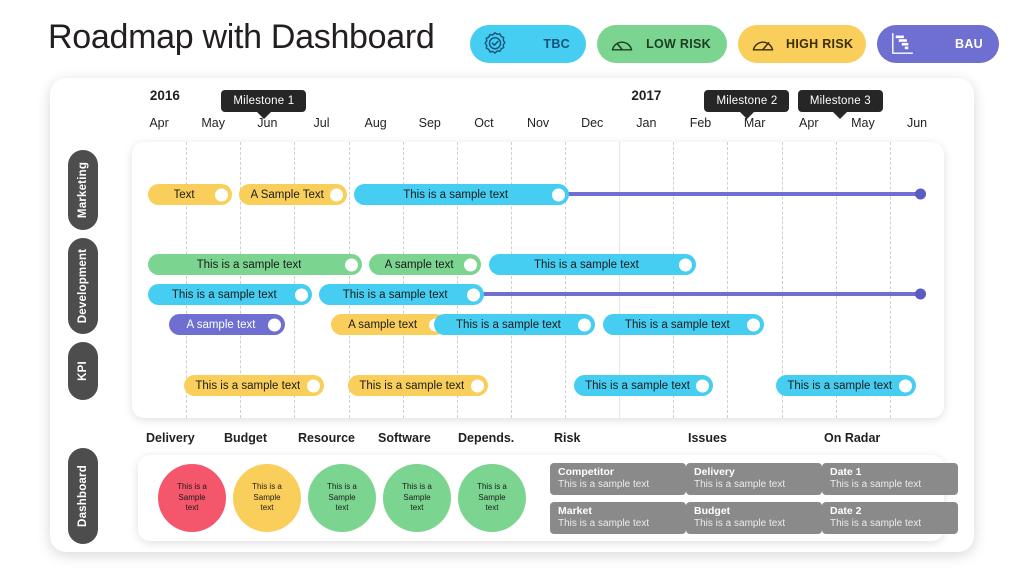 This screenshot has height=576, width=1024. What do you see at coordinates (375, 123) in the screenshot?
I see `month-label: Aug` at bounding box center [375, 123].